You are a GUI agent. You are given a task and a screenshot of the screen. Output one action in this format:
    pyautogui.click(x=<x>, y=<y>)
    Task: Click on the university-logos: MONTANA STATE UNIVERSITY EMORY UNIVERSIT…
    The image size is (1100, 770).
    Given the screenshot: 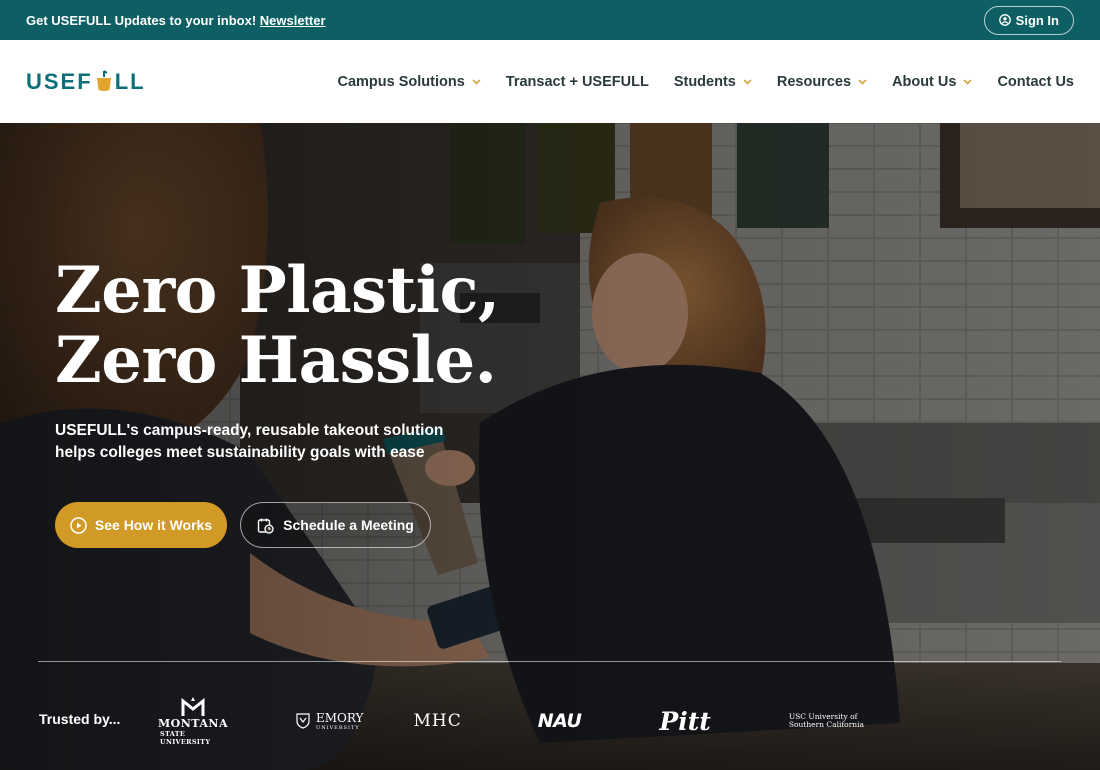 What is the action you would take?
    pyautogui.click(x=510, y=721)
    